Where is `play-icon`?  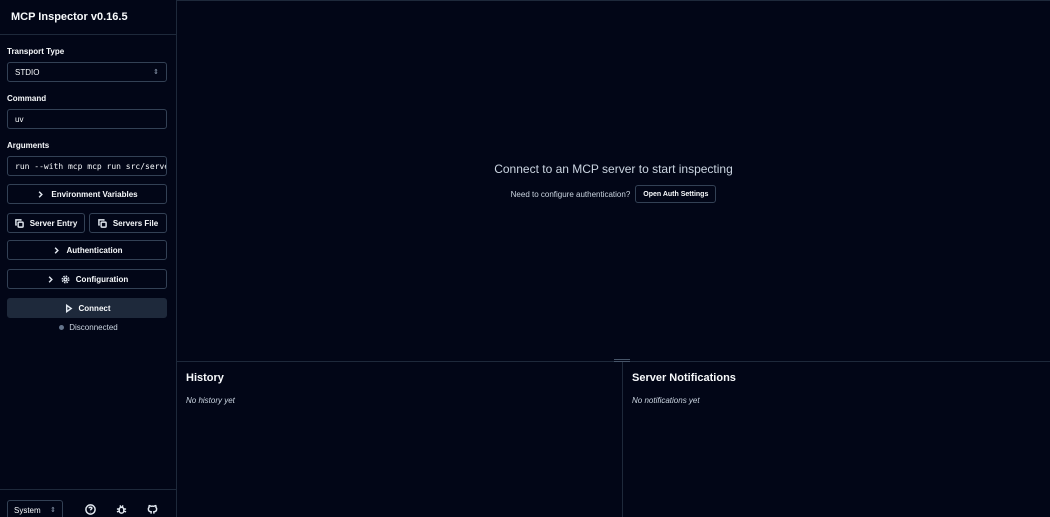 play-icon is located at coordinates (68, 308).